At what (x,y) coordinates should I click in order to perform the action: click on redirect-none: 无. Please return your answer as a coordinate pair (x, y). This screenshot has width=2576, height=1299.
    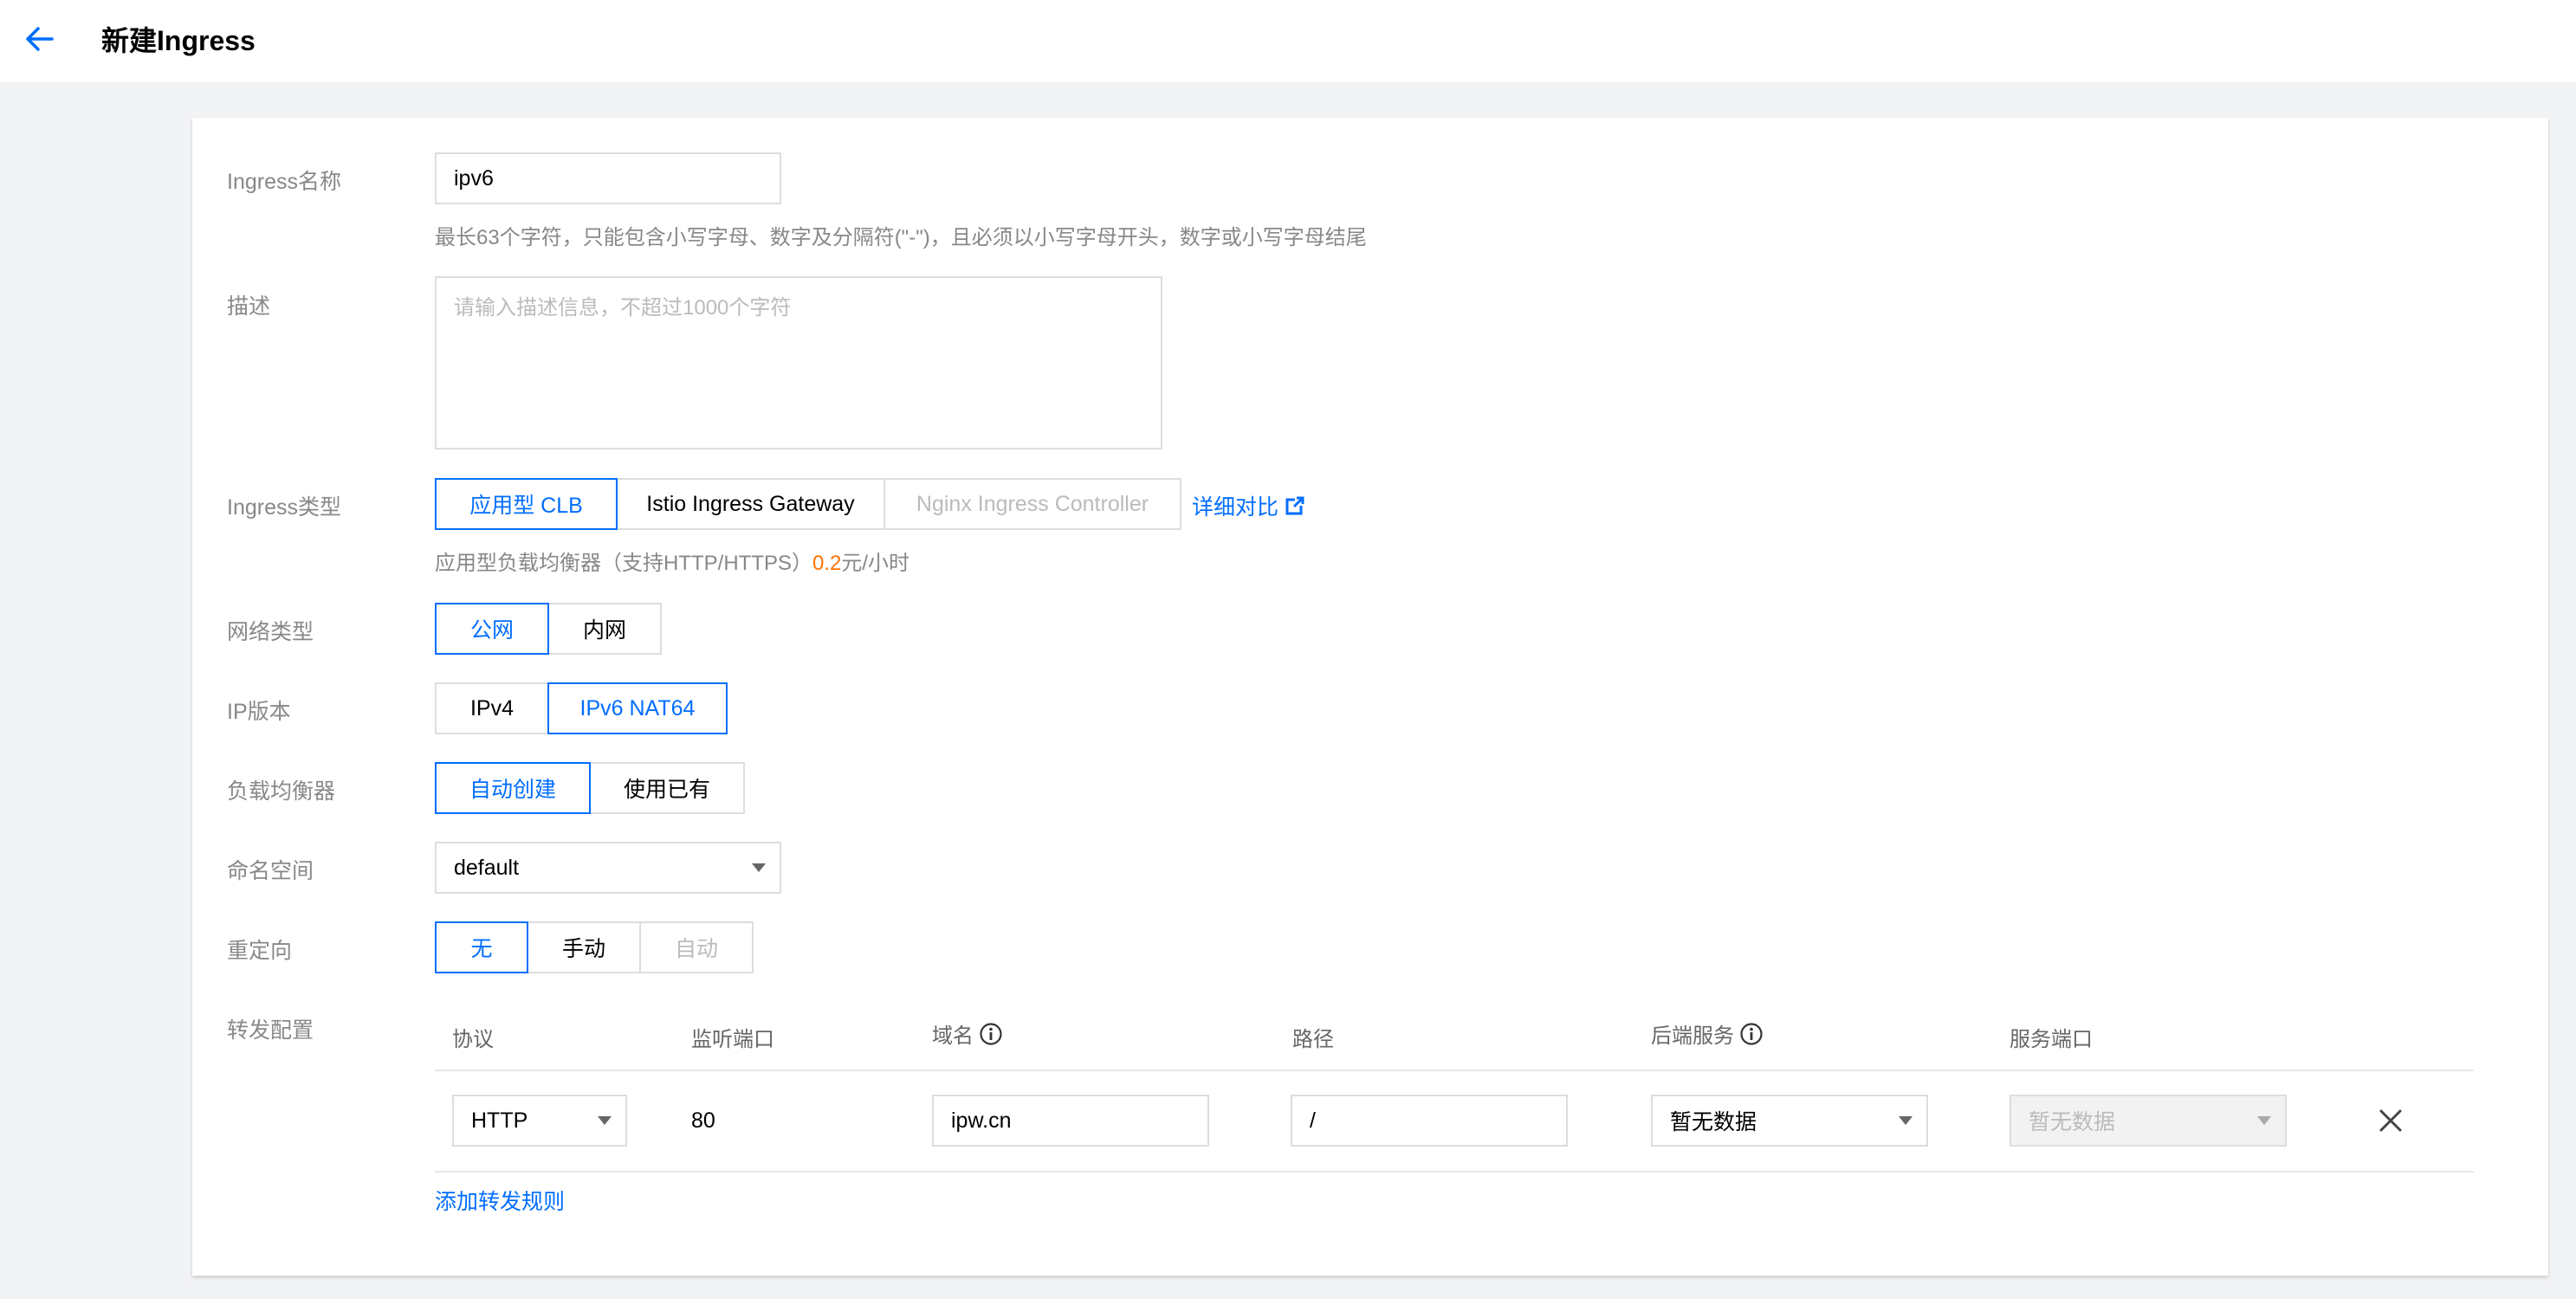
    Looking at the image, I should click on (482, 947).